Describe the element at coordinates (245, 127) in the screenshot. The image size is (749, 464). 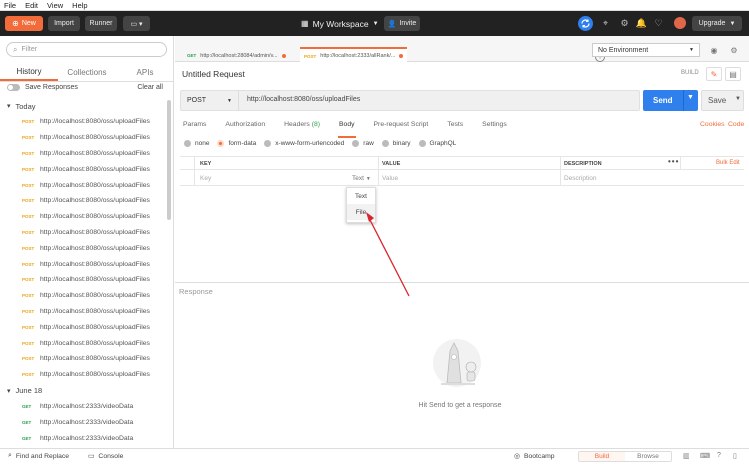
I see `tab-authorization: Authorization` at that location.